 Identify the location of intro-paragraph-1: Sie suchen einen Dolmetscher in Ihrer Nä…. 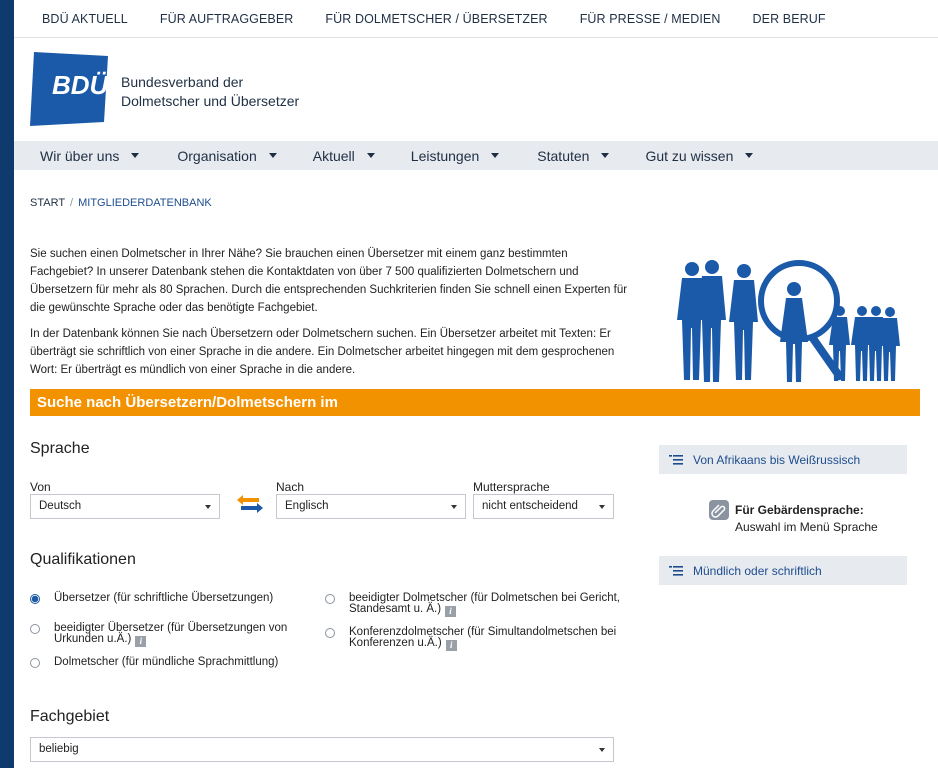
(329, 281).